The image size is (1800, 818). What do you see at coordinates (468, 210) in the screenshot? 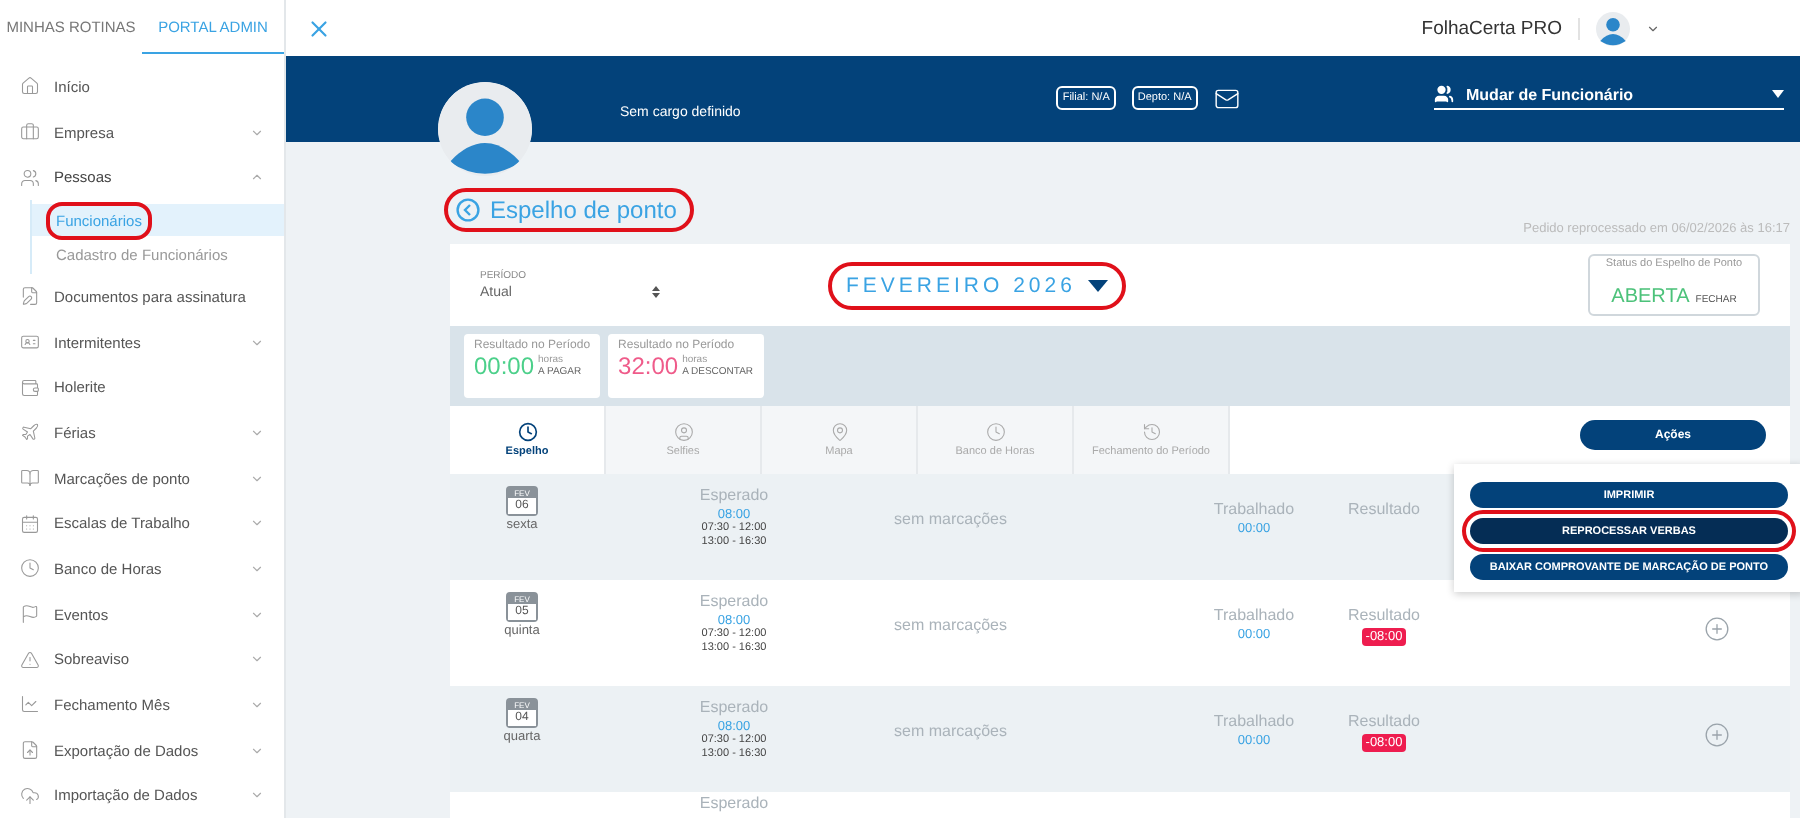
I see `back-icon` at bounding box center [468, 210].